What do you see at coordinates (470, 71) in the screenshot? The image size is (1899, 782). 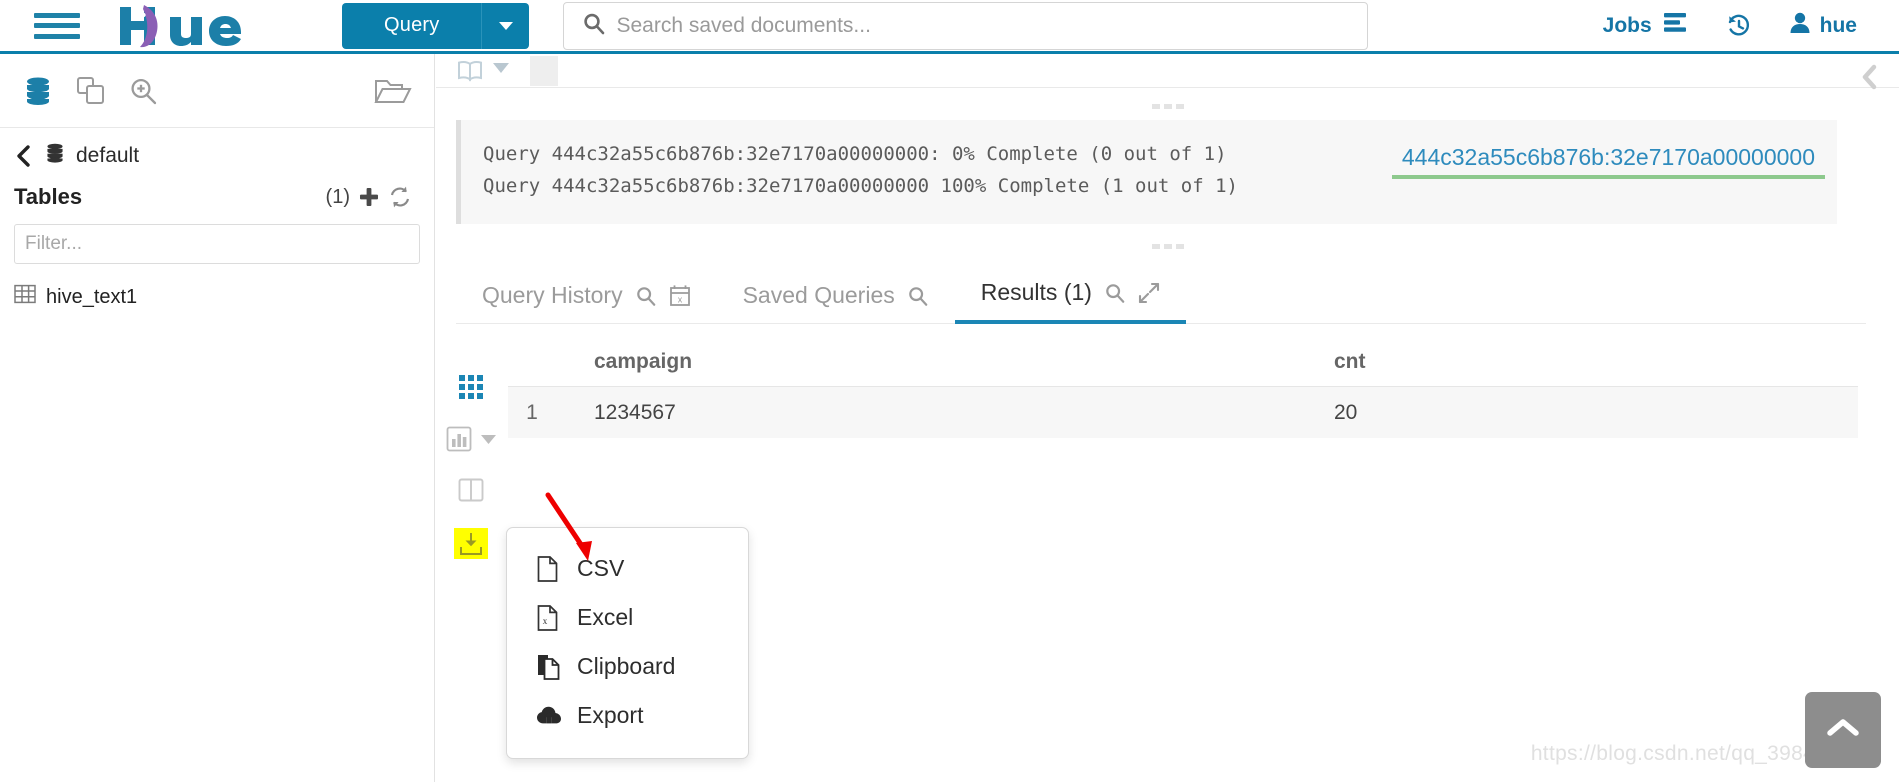 I see `book-open-icon` at bounding box center [470, 71].